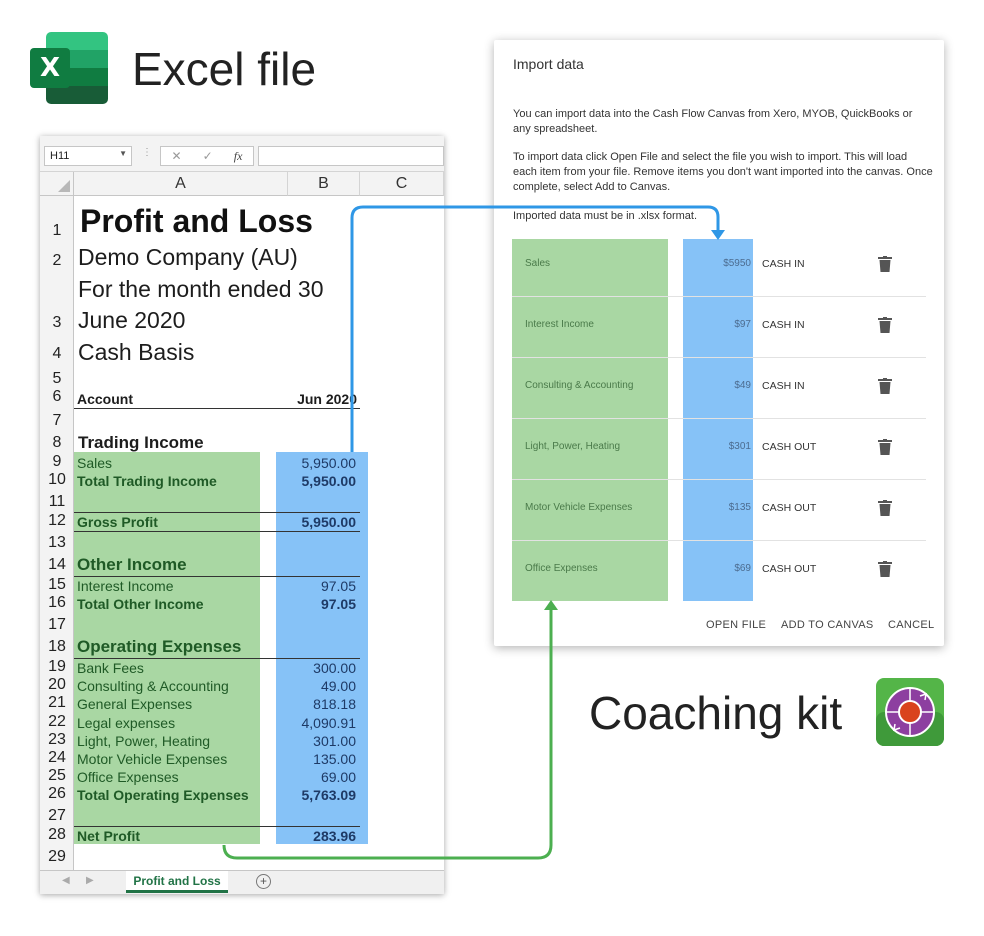 This screenshot has height=936, width=984. Describe the element at coordinates (827, 625) in the screenshot. I see `add-to-canvas-button: ADD TO CANVAS` at that location.